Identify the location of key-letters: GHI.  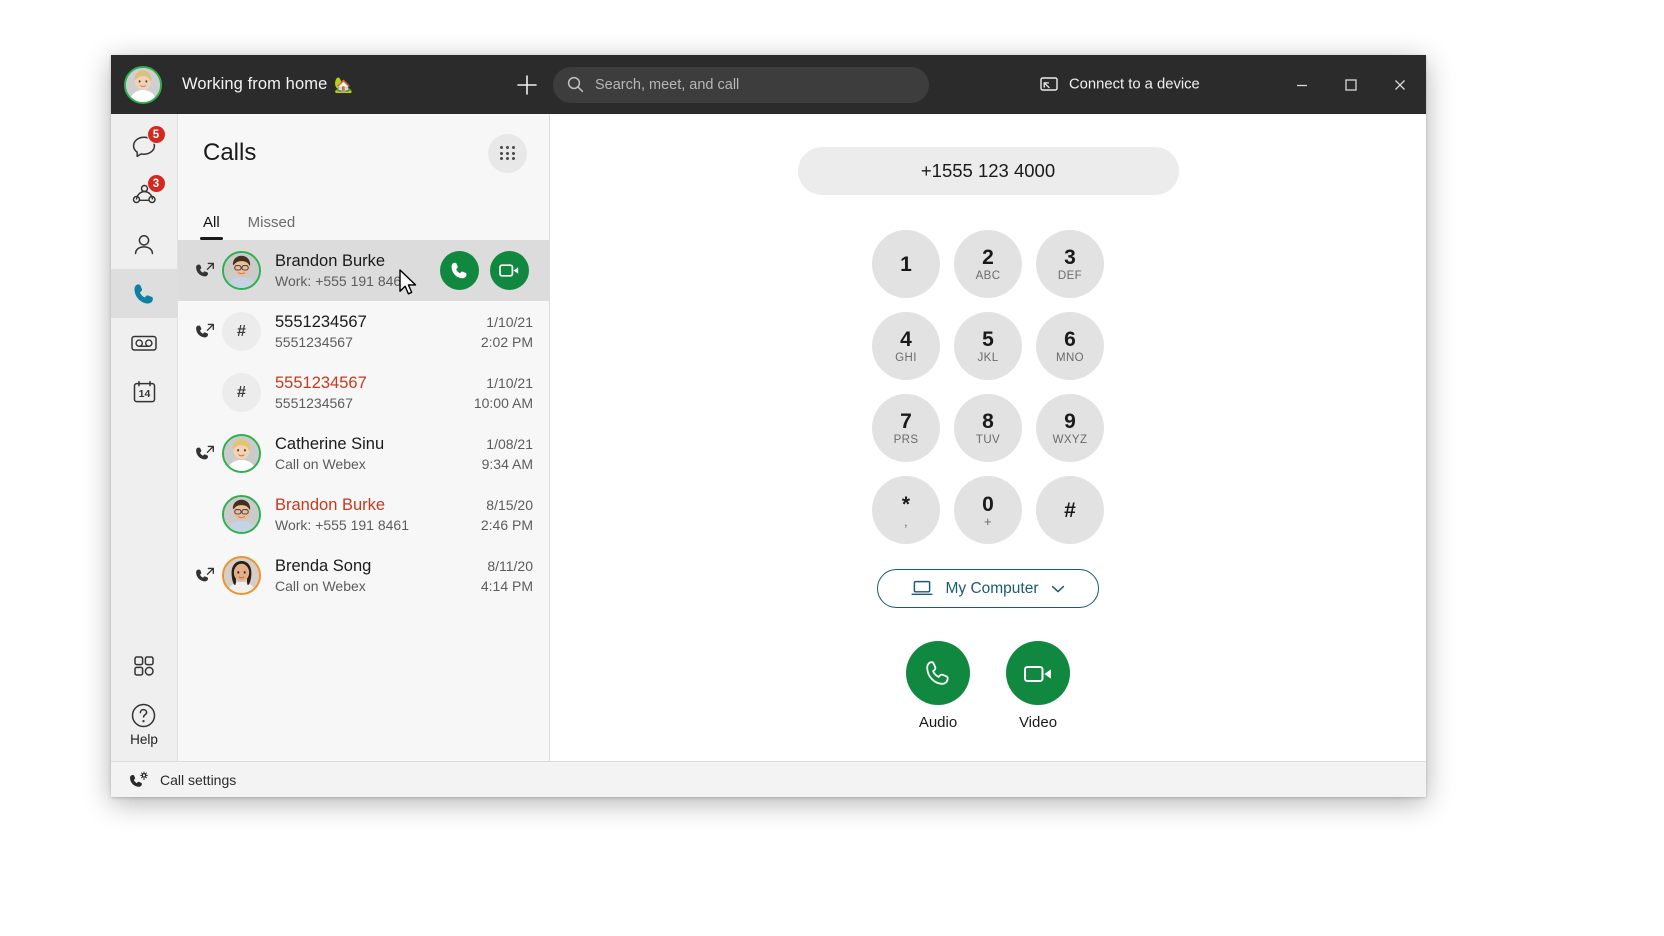
(906, 357).